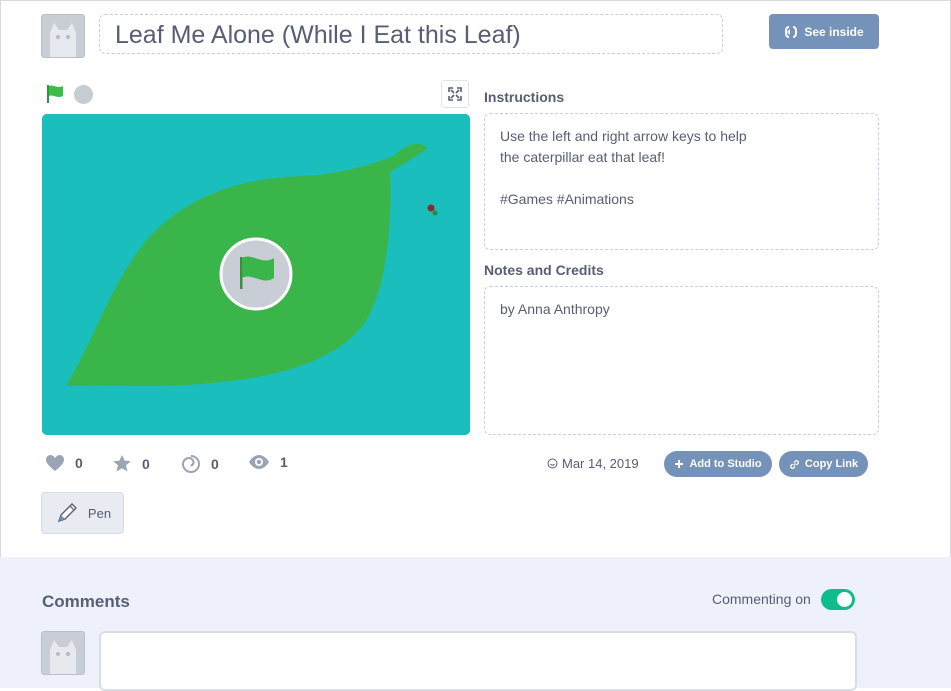  Describe the element at coordinates (544, 270) in the screenshot. I see `notes-heading: Notes and Credits` at that location.